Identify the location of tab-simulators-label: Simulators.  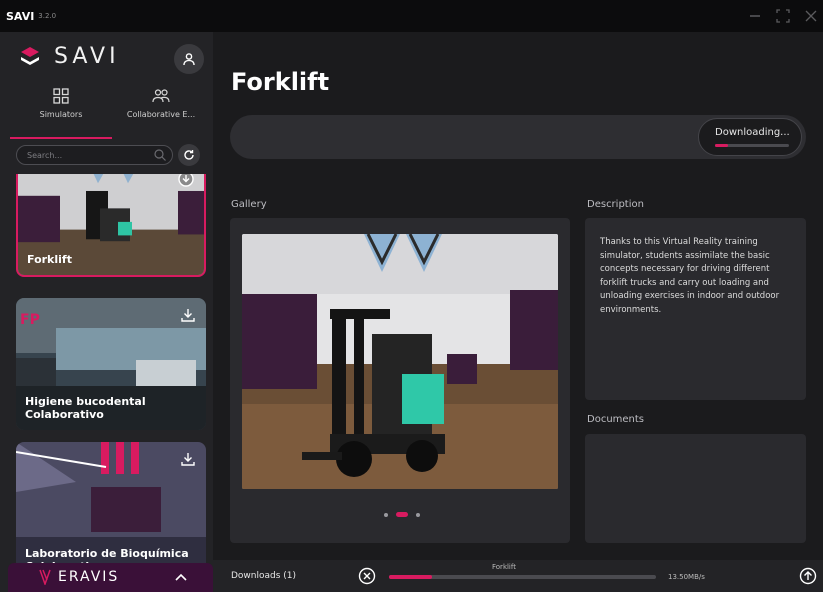
(61, 114).